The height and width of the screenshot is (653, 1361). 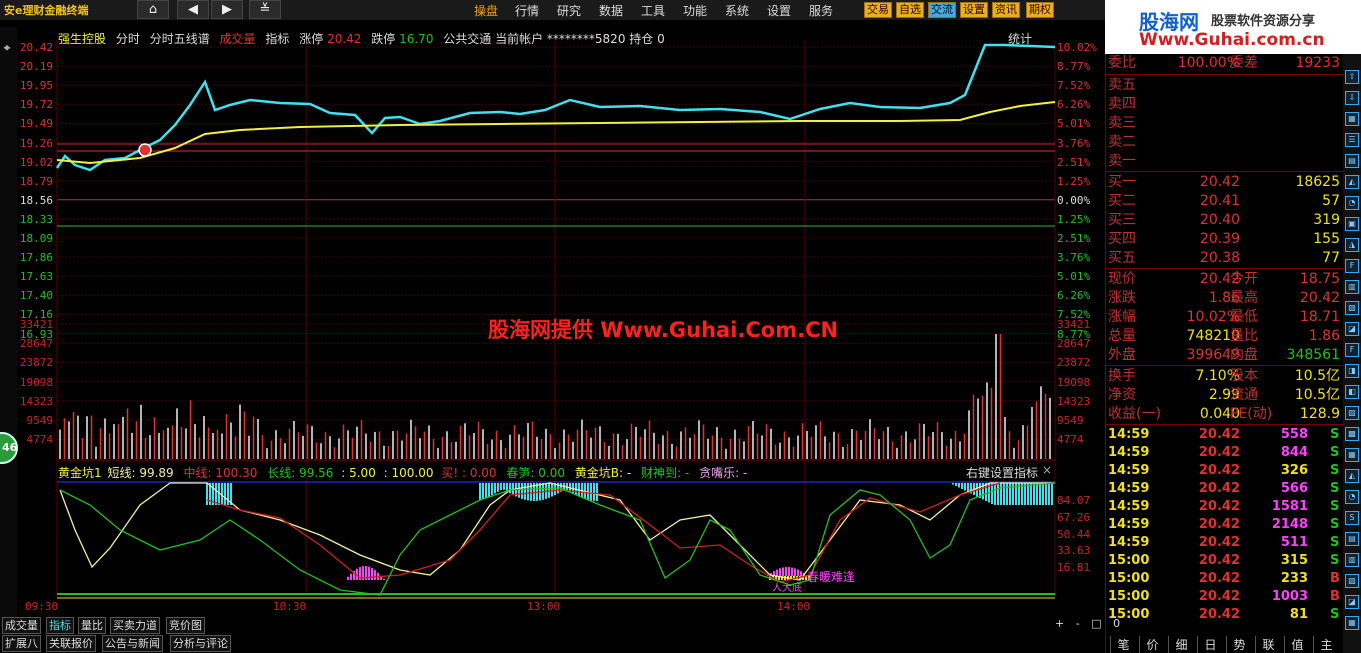 I want to click on side-tool-icon: ☰, so click(x=1352, y=140).